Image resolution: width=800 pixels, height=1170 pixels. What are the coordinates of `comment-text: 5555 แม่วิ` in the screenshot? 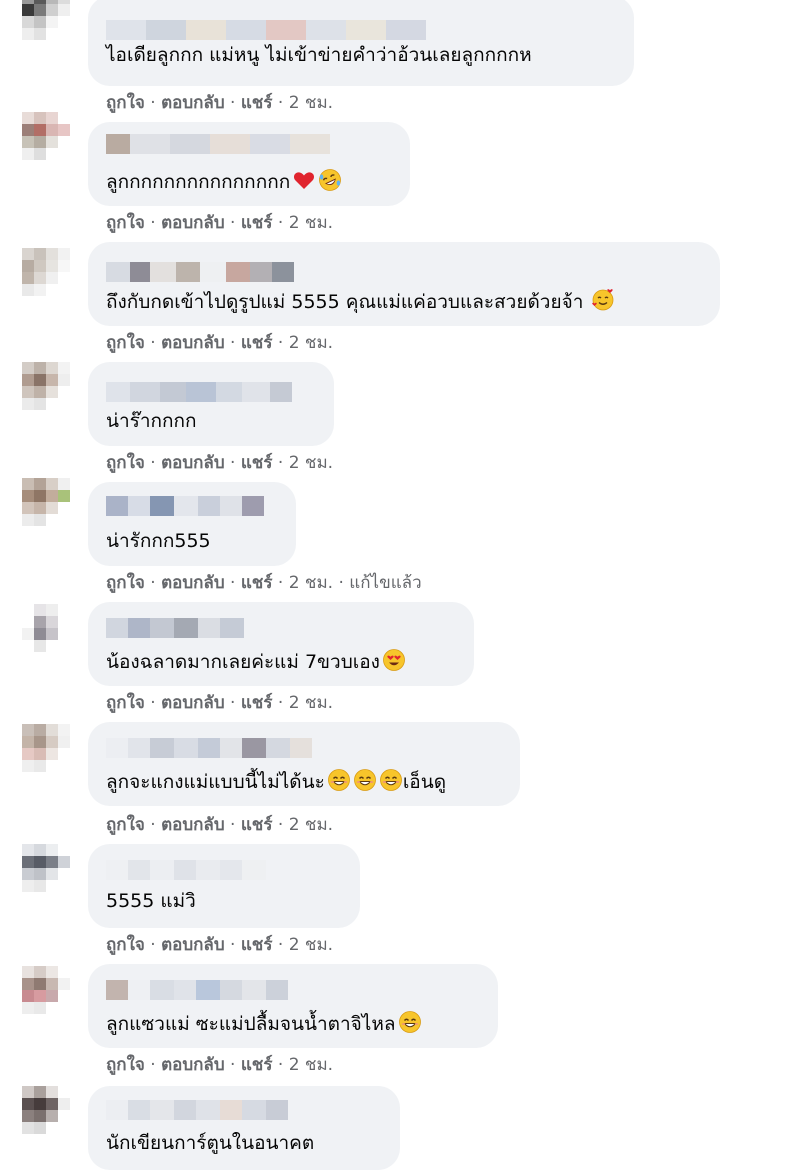 It's located at (151, 901).